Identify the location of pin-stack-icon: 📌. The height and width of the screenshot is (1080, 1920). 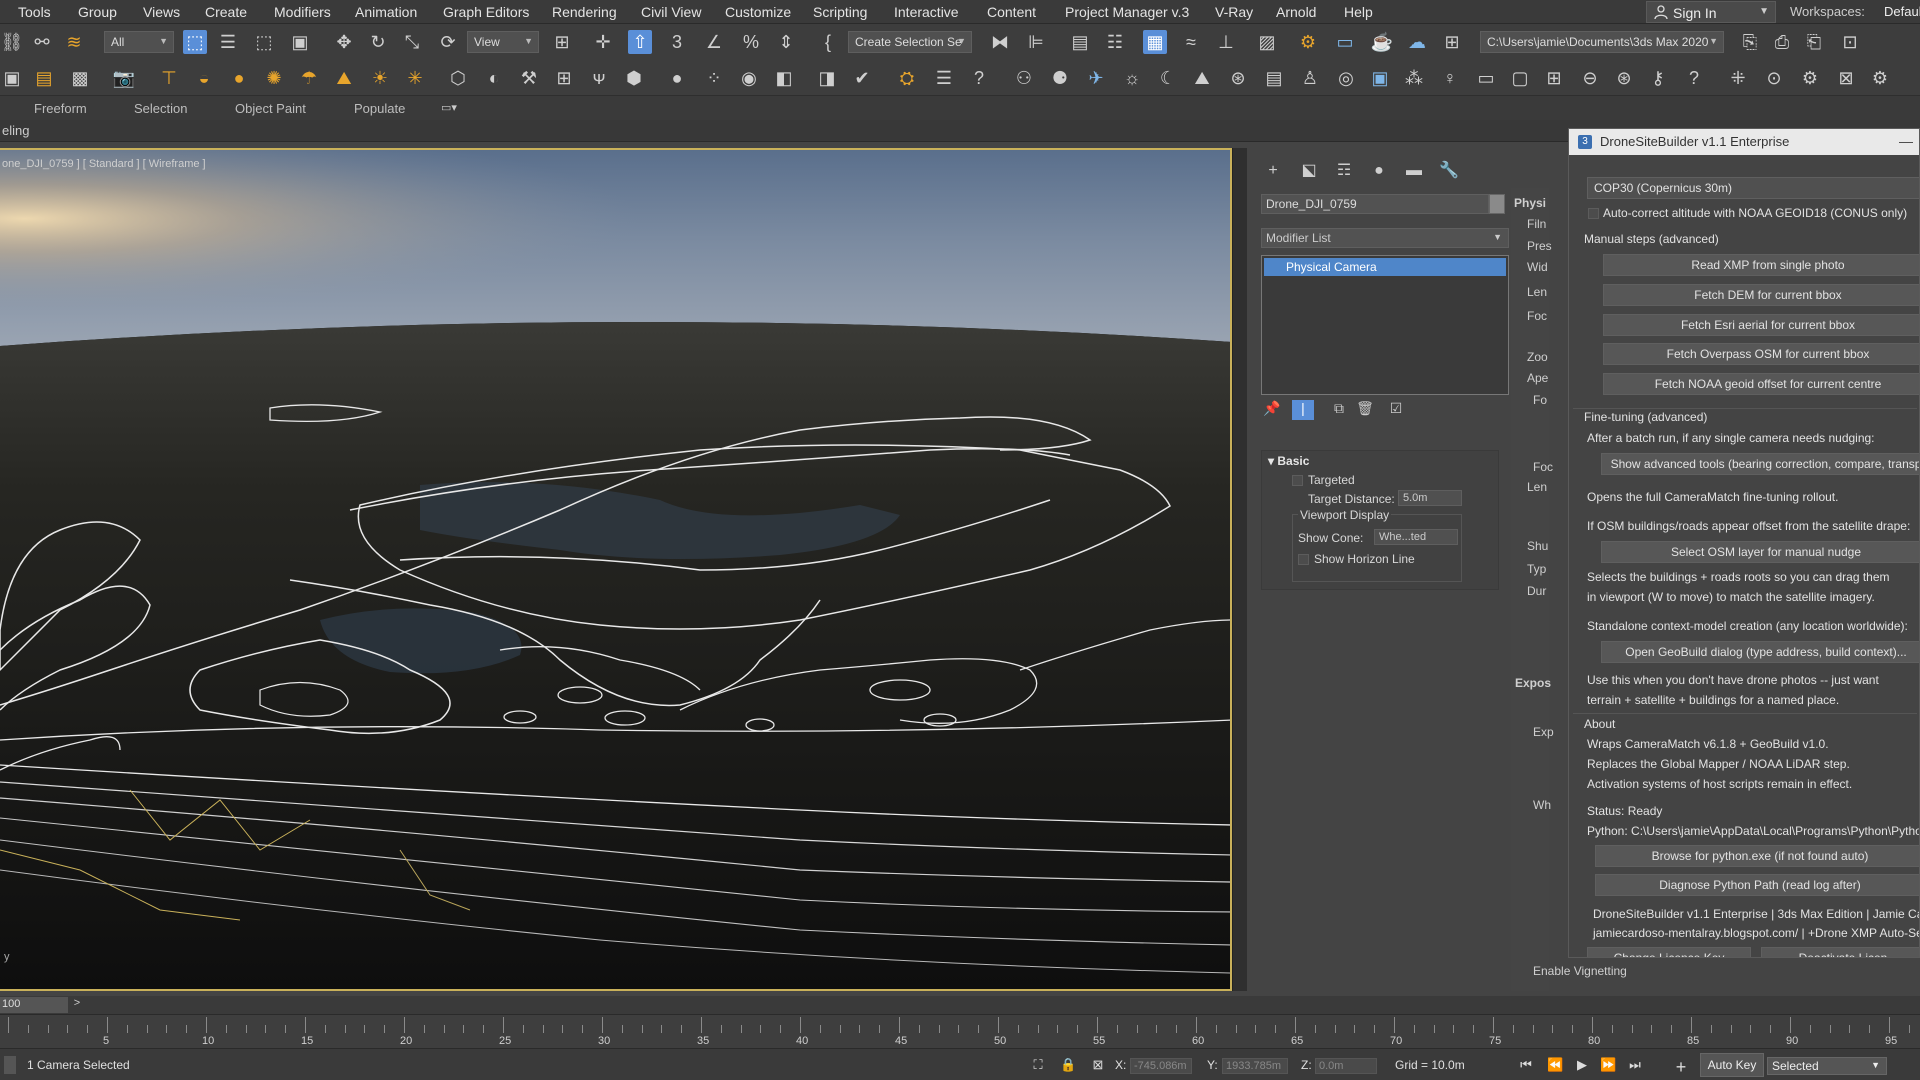
(1272, 410).